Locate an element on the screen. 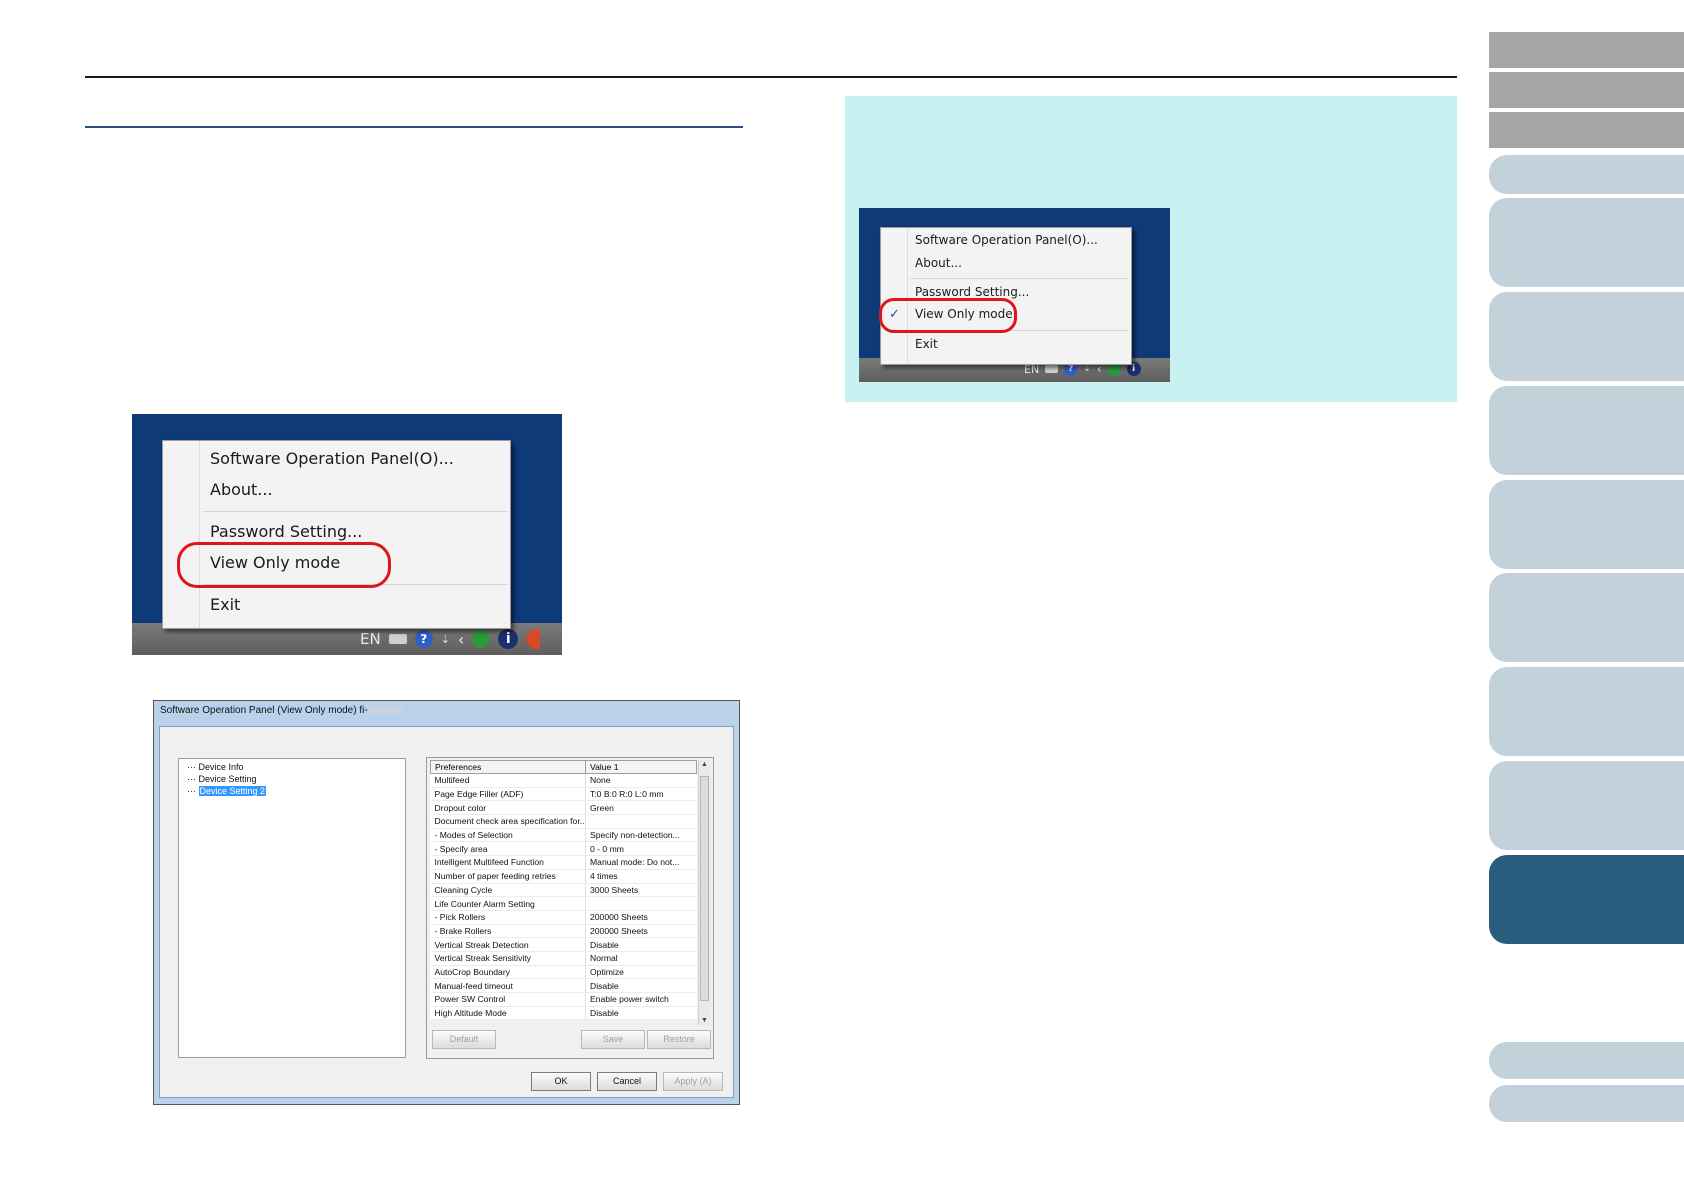 Image resolution: width=1684 pixels, height=1190 pixels. preference-name: Manual-feed timeout is located at coordinates (508, 985).